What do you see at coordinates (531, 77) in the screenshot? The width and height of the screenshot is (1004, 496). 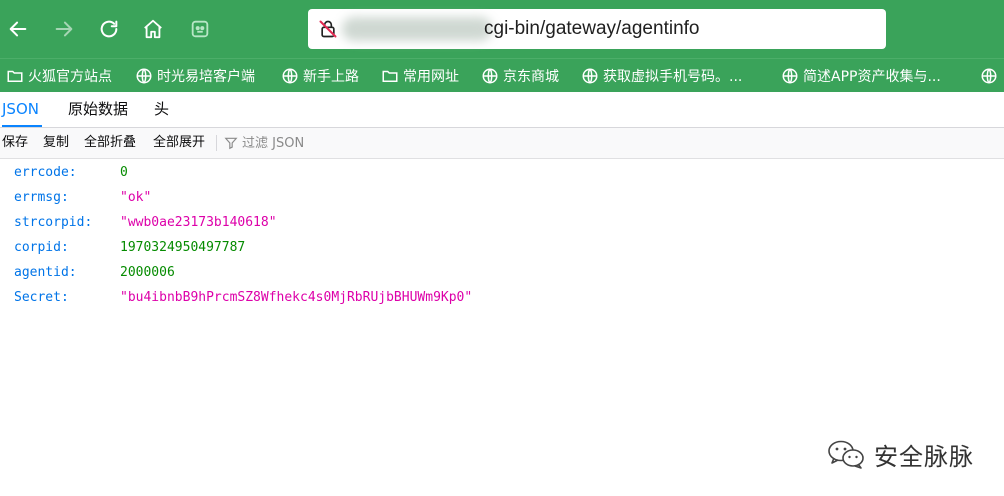 I see `bookmark-label: 京东商城` at bounding box center [531, 77].